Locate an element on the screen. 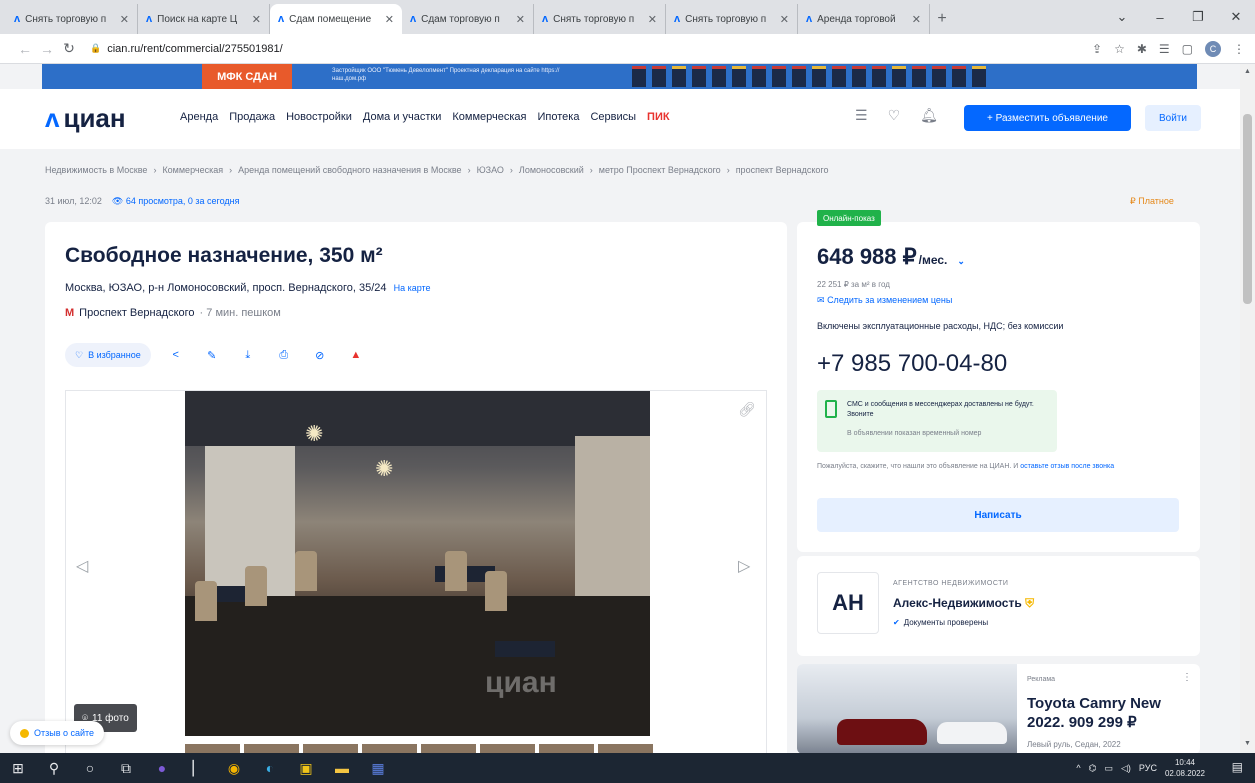 This screenshot has height=783, width=1255. reading-list-icon: ☰ is located at coordinates (1164, 49).